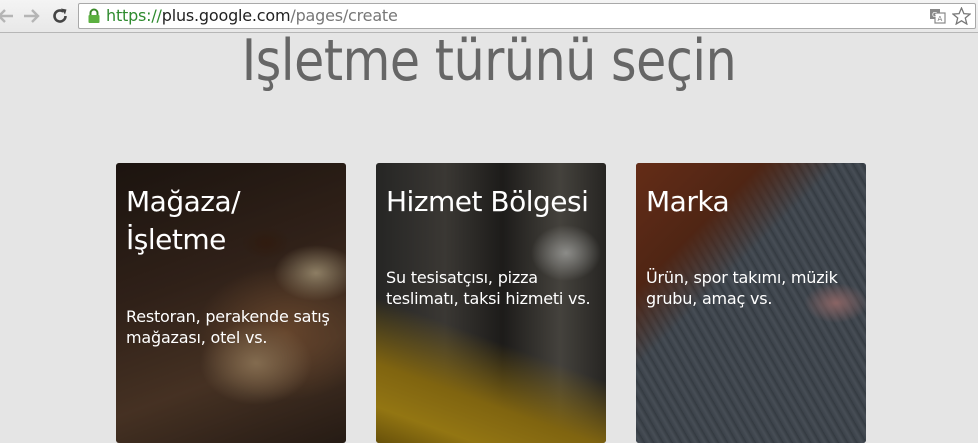  What do you see at coordinates (226, 15) in the screenshot?
I see `url-host: plus.google.com` at bounding box center [226, 15].